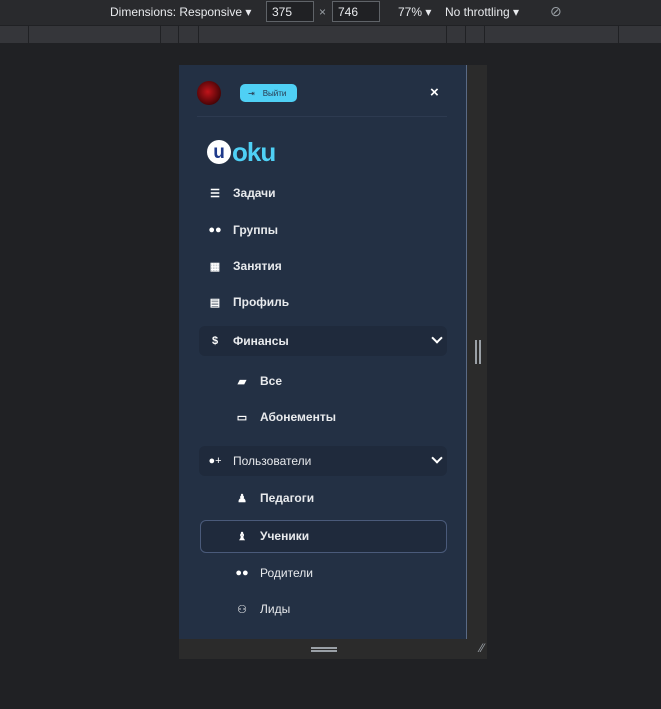 The image size is (661, 709). What do you see at coordinates (285, 417) in the screenshot?
I see `submenu-item-subscriptions: ▭ Абонементы` at bounding box center [285, 417].